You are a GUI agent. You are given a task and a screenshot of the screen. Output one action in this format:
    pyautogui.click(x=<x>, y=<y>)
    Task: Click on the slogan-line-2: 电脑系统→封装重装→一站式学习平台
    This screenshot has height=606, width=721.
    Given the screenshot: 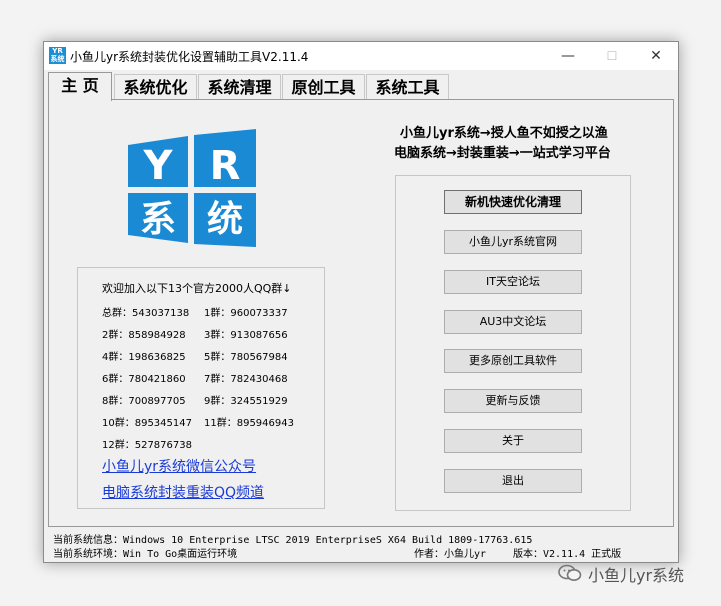 What is the action you would take?
    pyautogui.click(x=502, y=153)
    